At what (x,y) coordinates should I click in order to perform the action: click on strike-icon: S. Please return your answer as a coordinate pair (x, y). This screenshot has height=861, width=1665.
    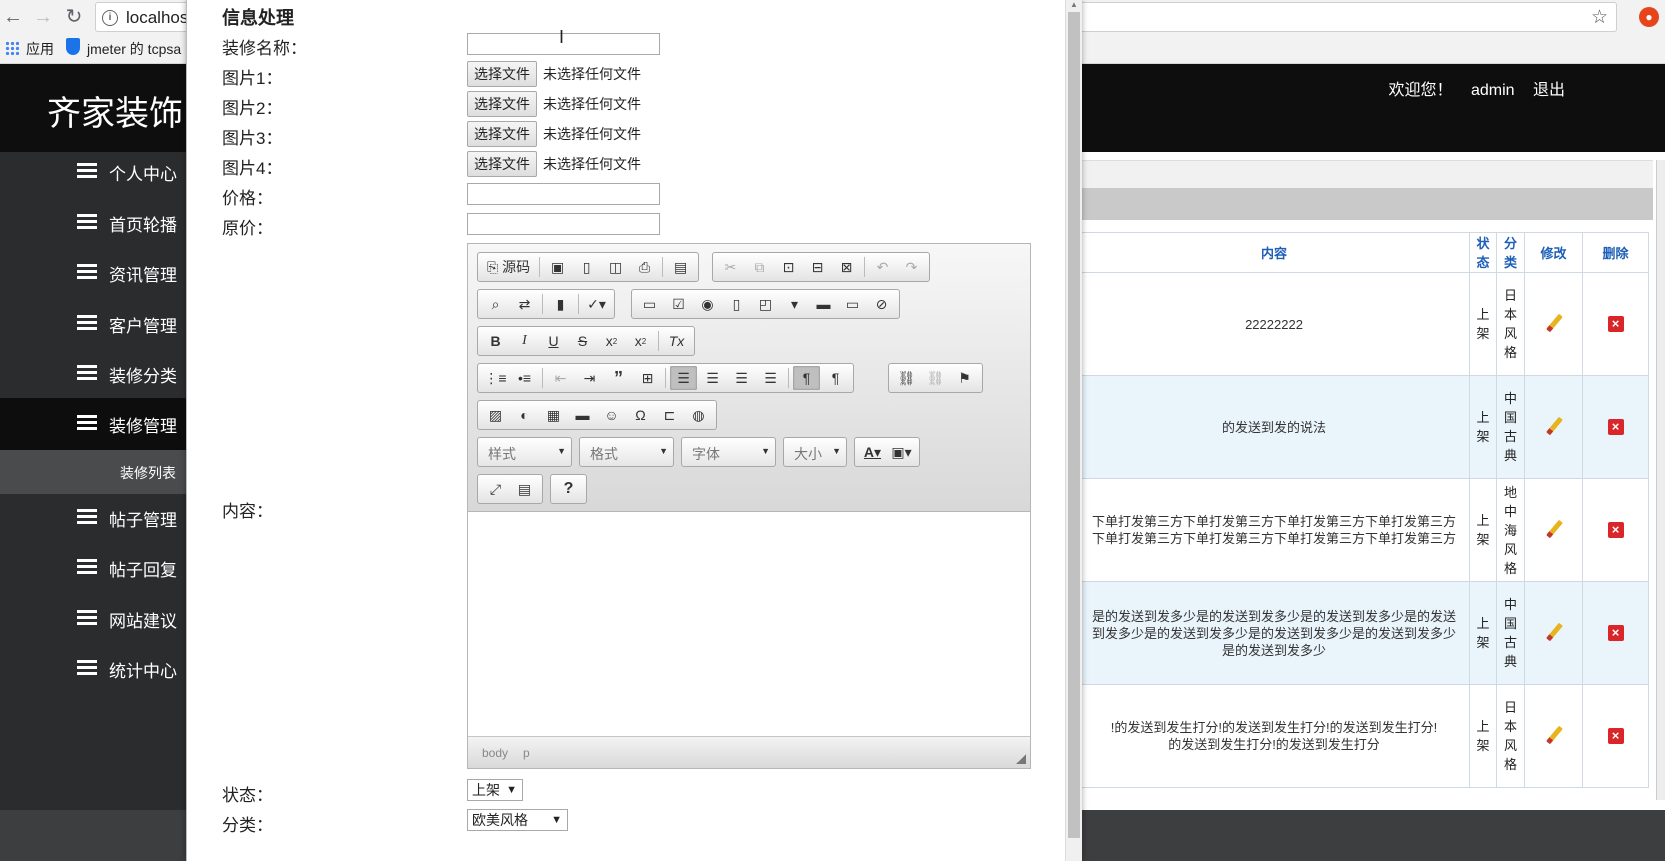
    Looking at the image, I should click on (582, 341).